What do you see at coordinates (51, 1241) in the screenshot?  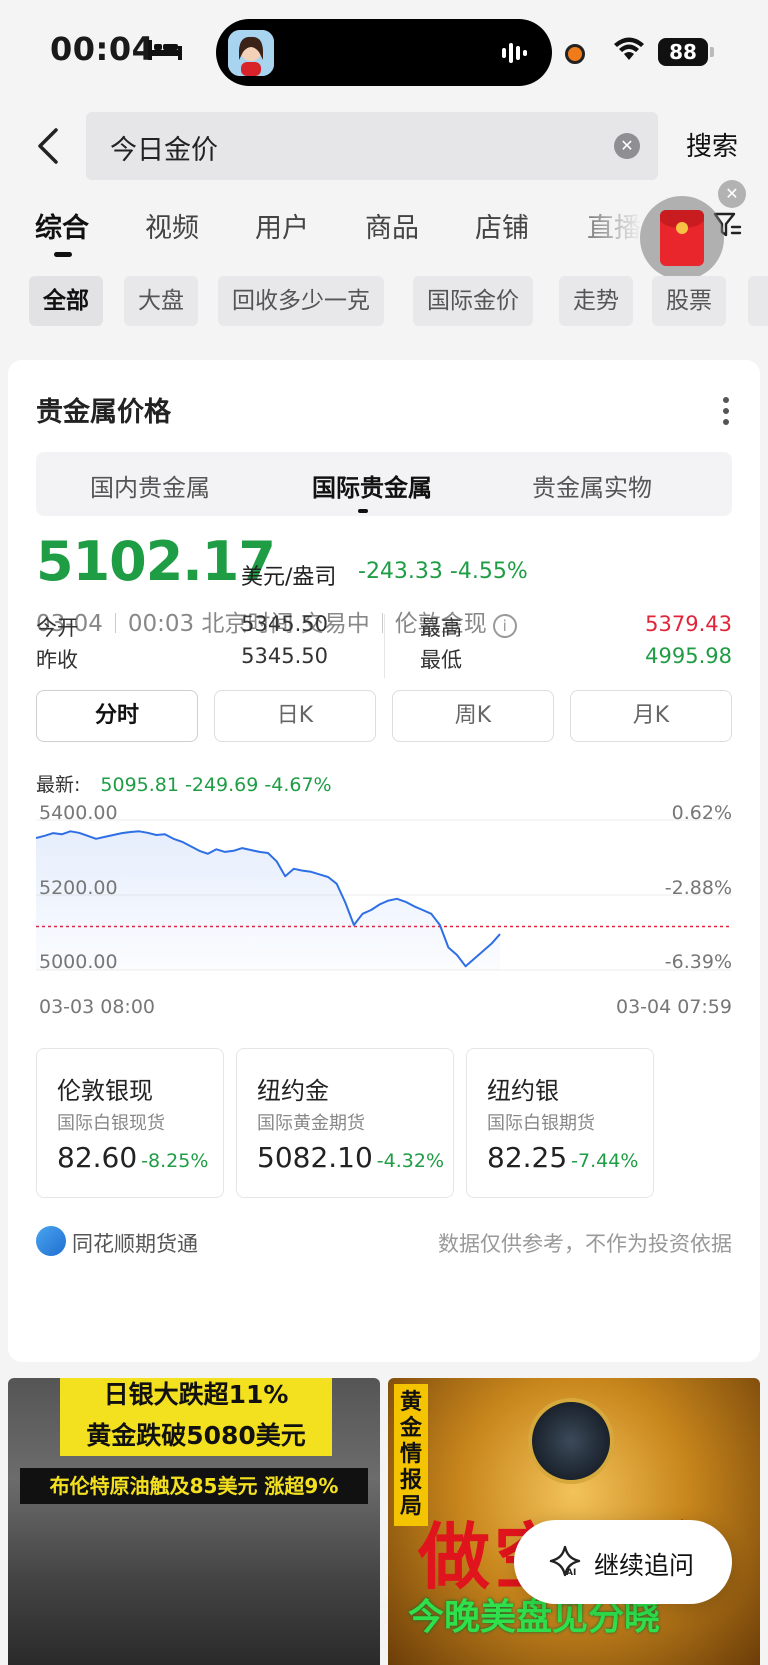 I see `source-logo-icon` at bounding box center [51, 1241].